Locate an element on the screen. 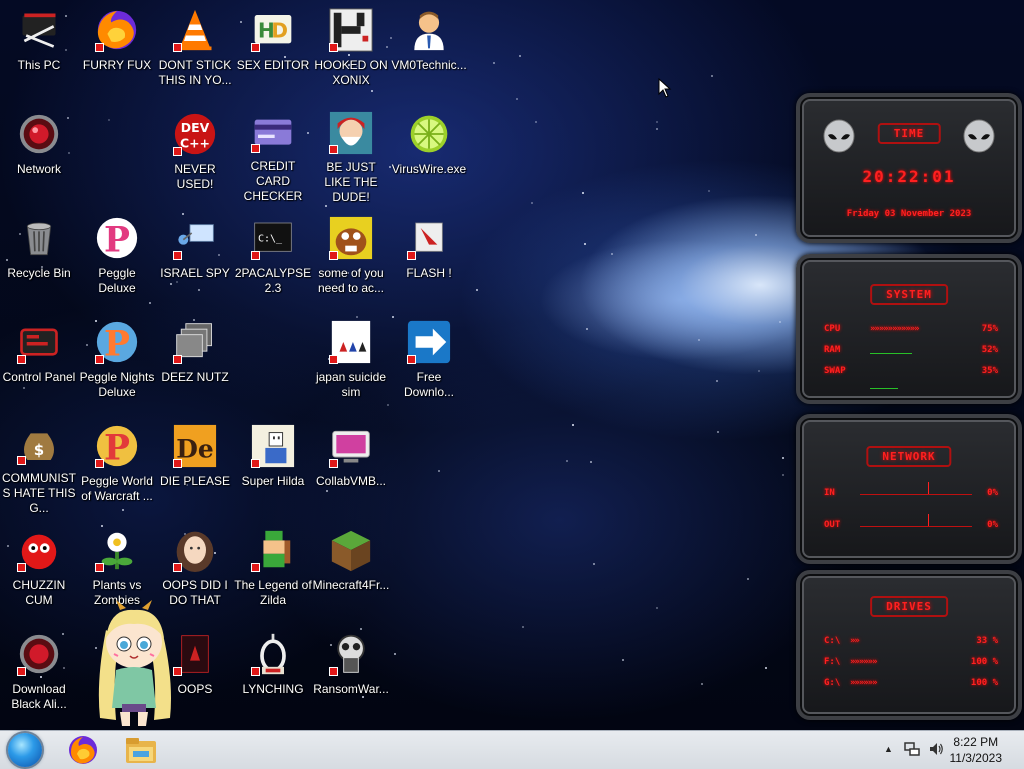  network-row-graph is located at coordinates (916, 494).